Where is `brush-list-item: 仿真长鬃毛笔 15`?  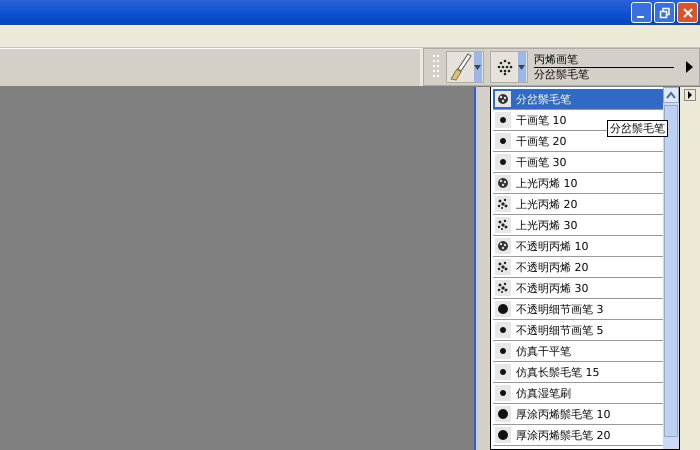
brush-list-item: 仿真长鬃毛笔 15 is located at coordinates (578, 372).